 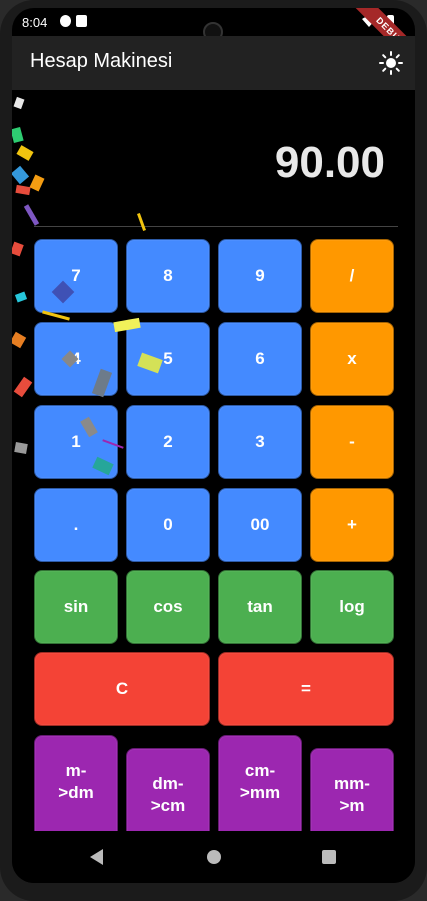 What do you see at coordinates (122, 689) in the screenshot?
I see `key-clear: C` at bounding box center [122, 689].